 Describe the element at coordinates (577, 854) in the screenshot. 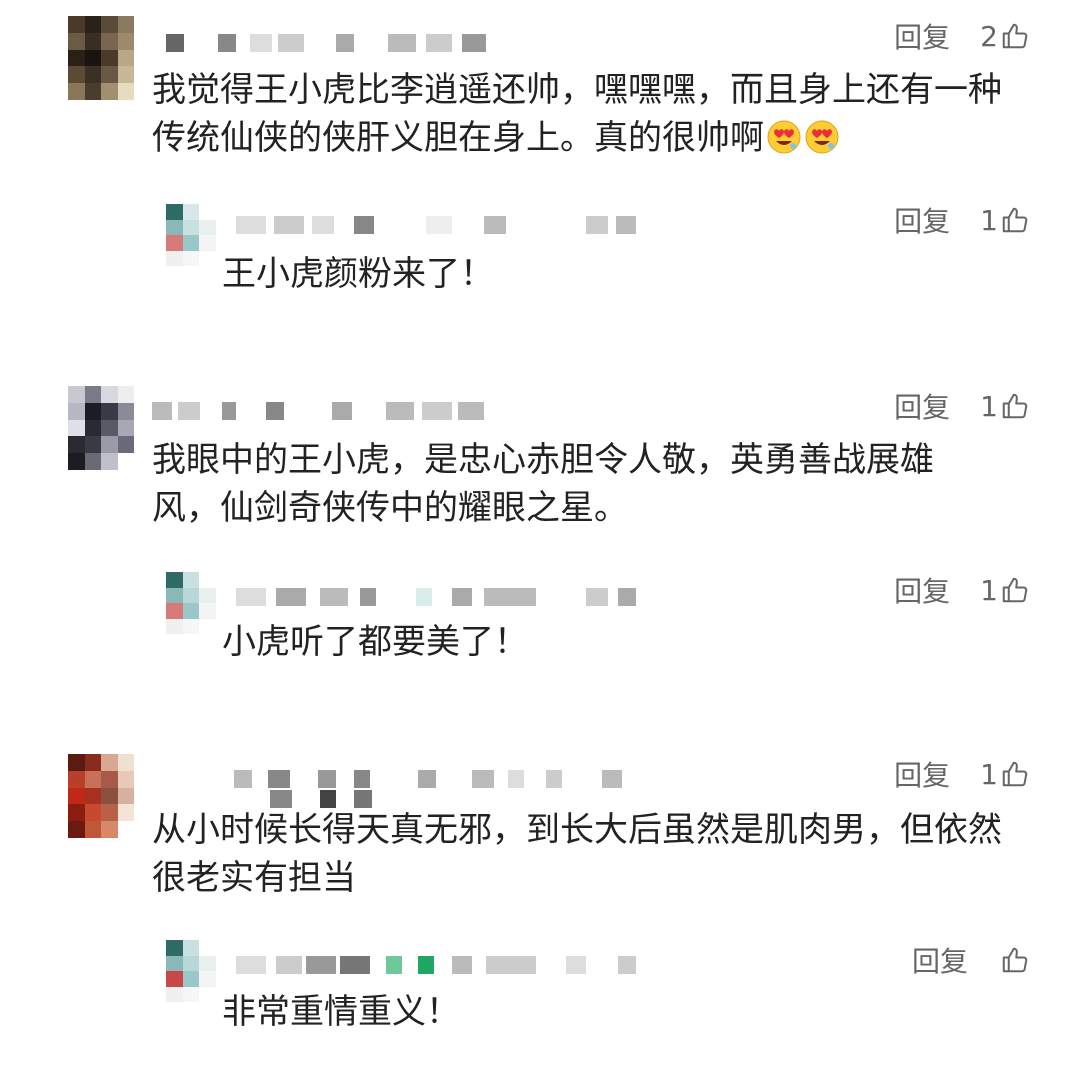

I see `comment-text: 从小时候长得天真无邪，到长大后虽然是肌肉男，但依然很老实有担当` at that location.